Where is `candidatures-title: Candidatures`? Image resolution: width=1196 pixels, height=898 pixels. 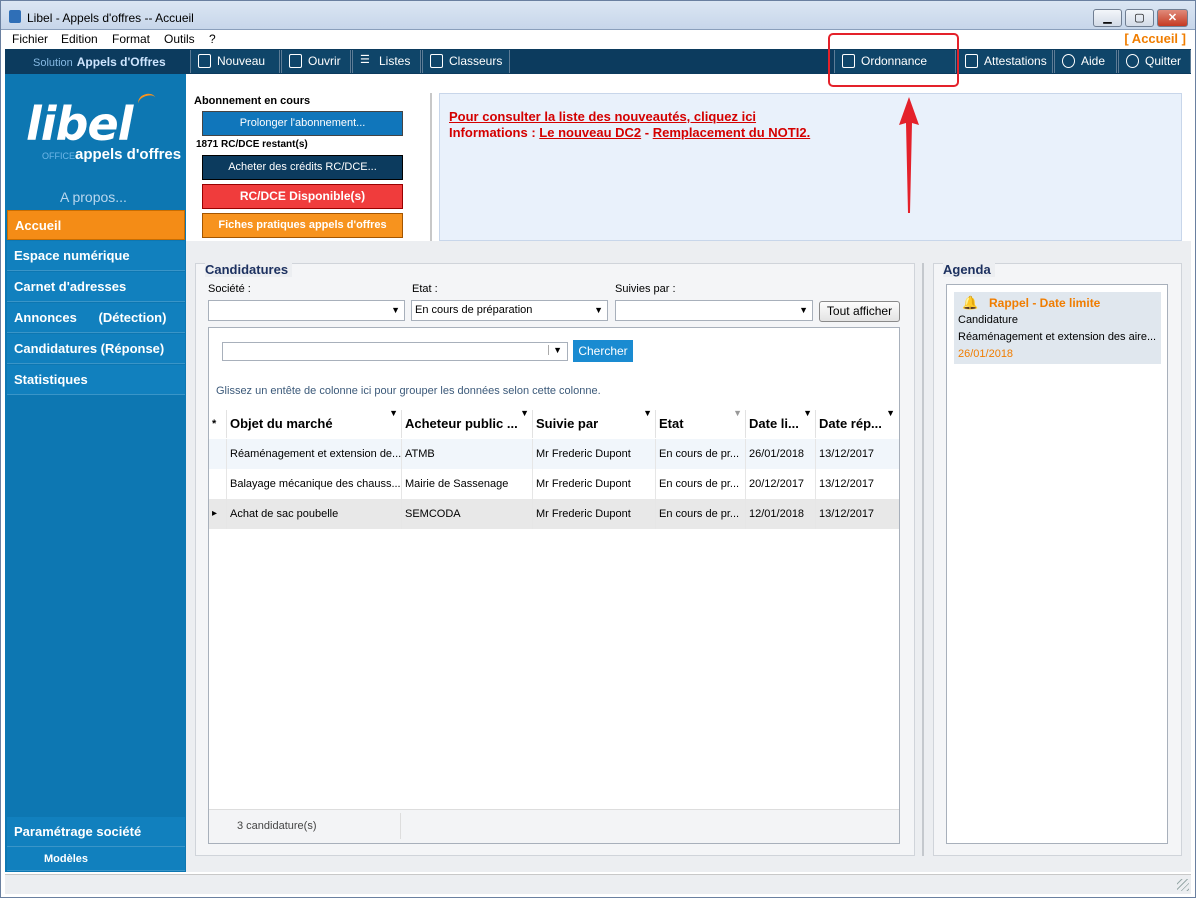
candidatures-title: Candidatures is located at coordinates (249, 269).